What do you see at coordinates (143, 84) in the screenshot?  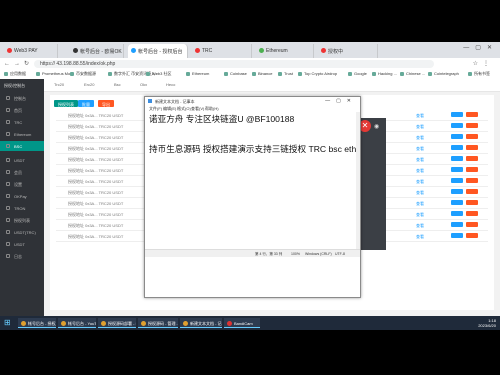 I see `topbar-tab: Okx` at bounding box center [143, 84].